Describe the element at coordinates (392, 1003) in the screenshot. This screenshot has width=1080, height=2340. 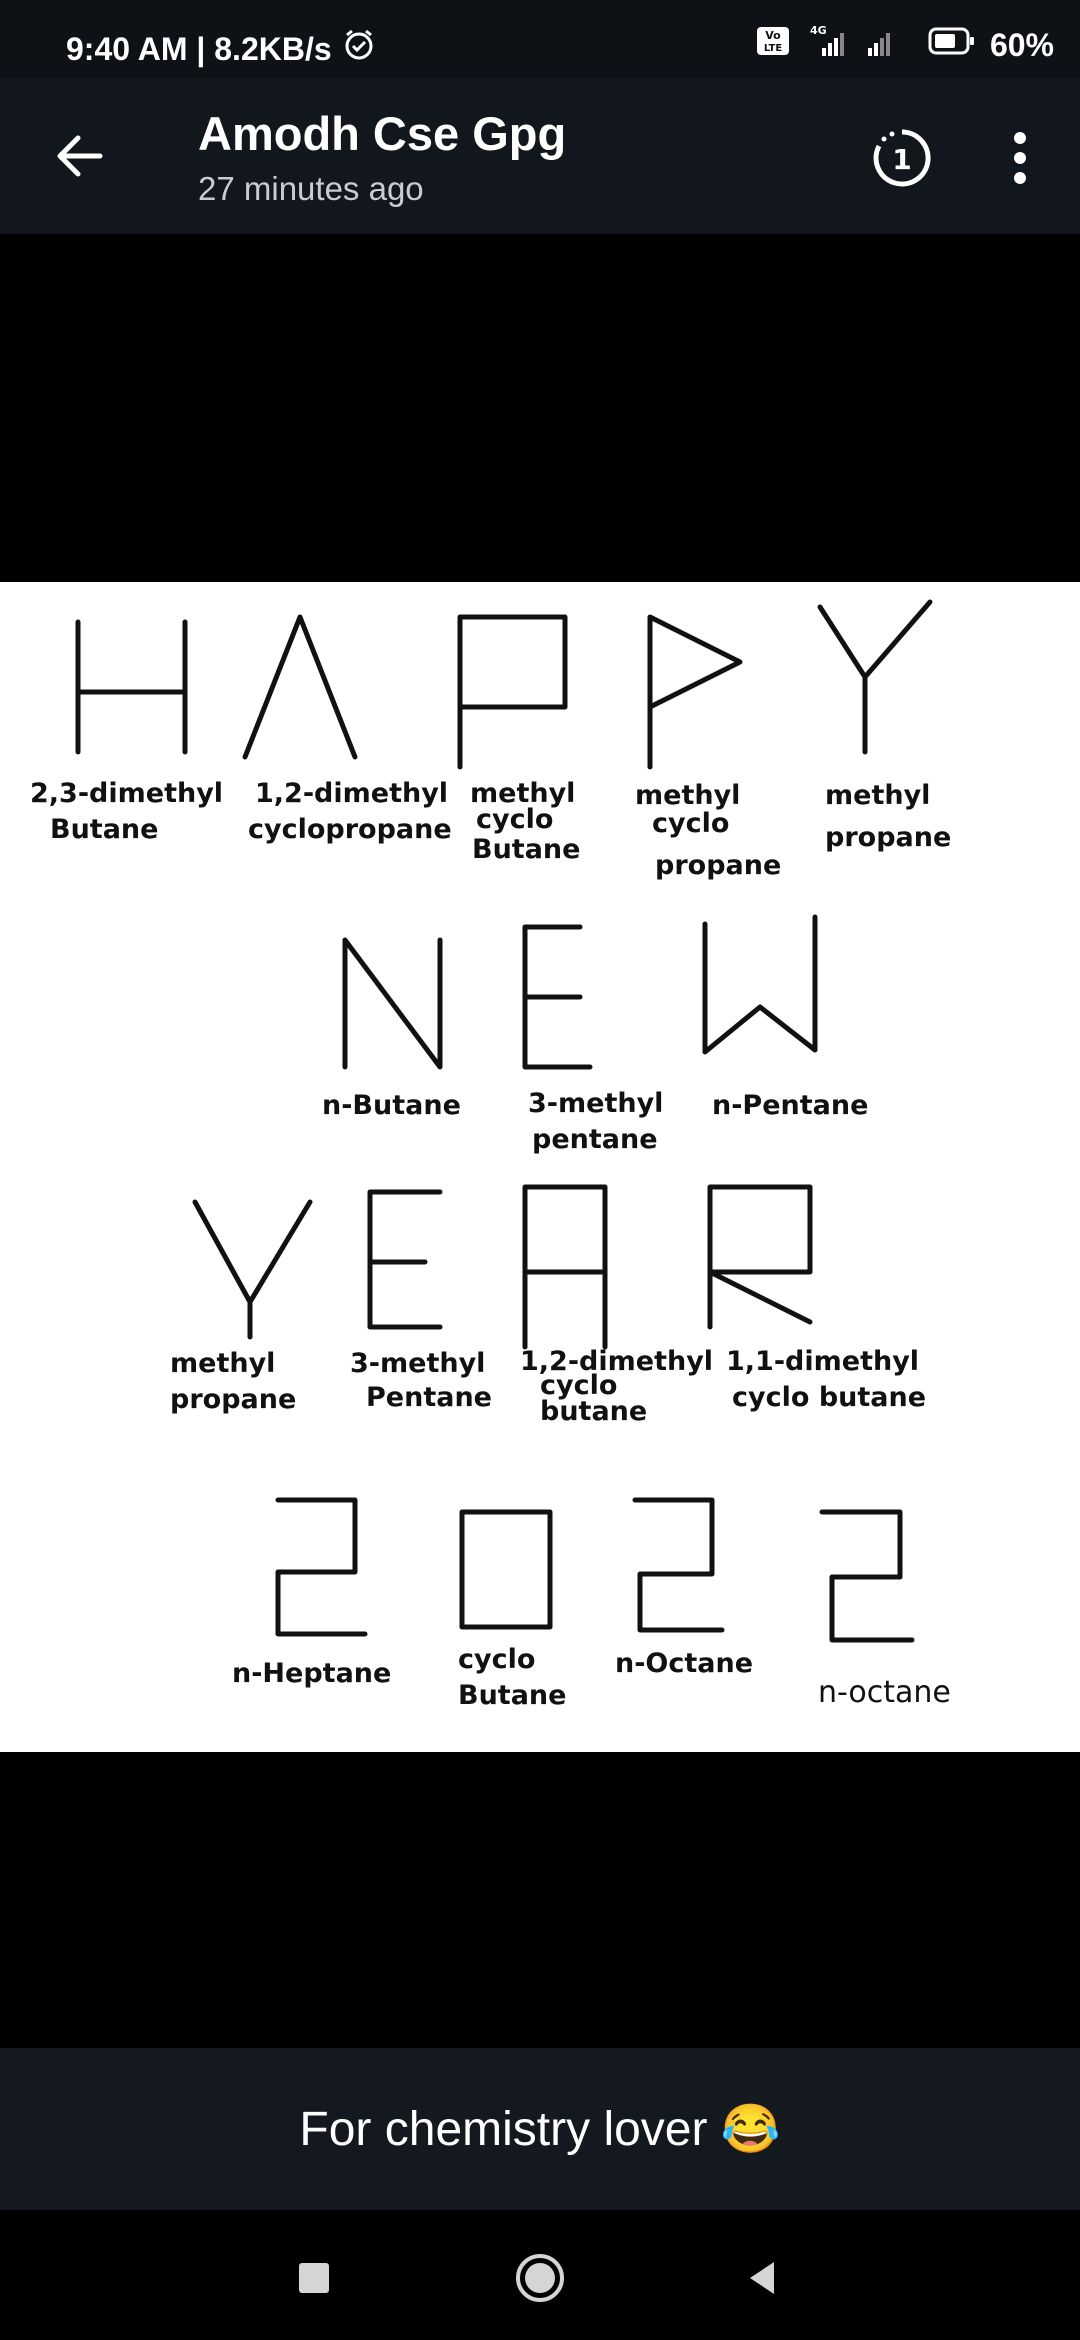
I see `letter-n` at that location.